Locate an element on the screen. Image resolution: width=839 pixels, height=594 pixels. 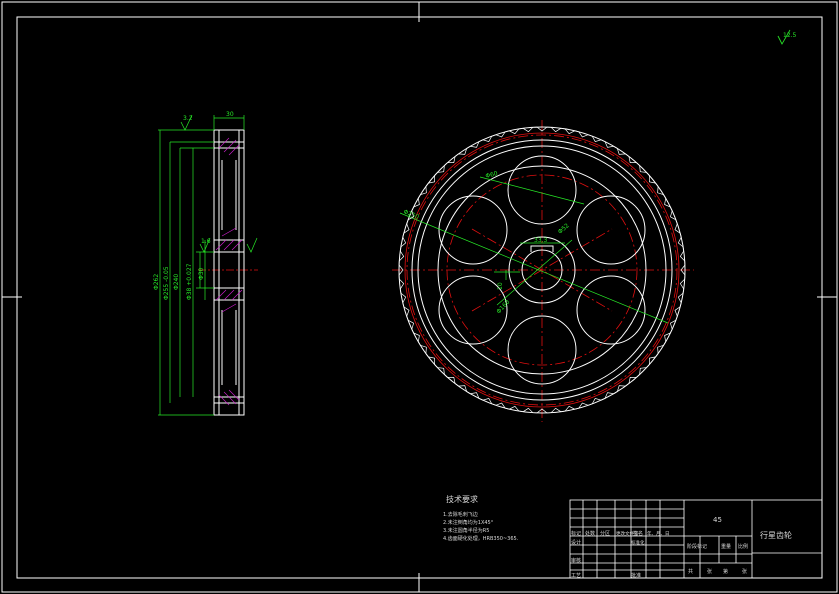
tip-diameter-dim: Φ262 is located at coordinates (156, 282).